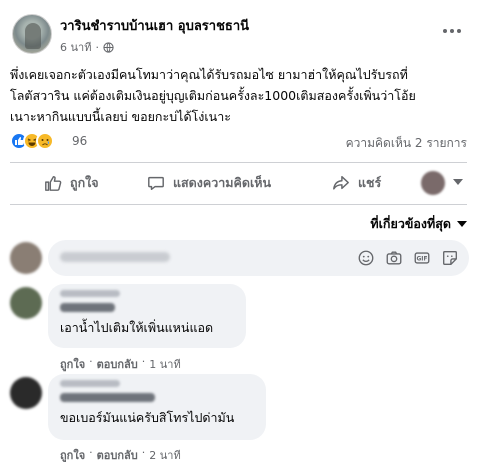 This screenshot has width=477, height=462. What do you see at coordinates (341, 182) in the screenshot?
I see `share-icon` at bounding box center [341, 182].